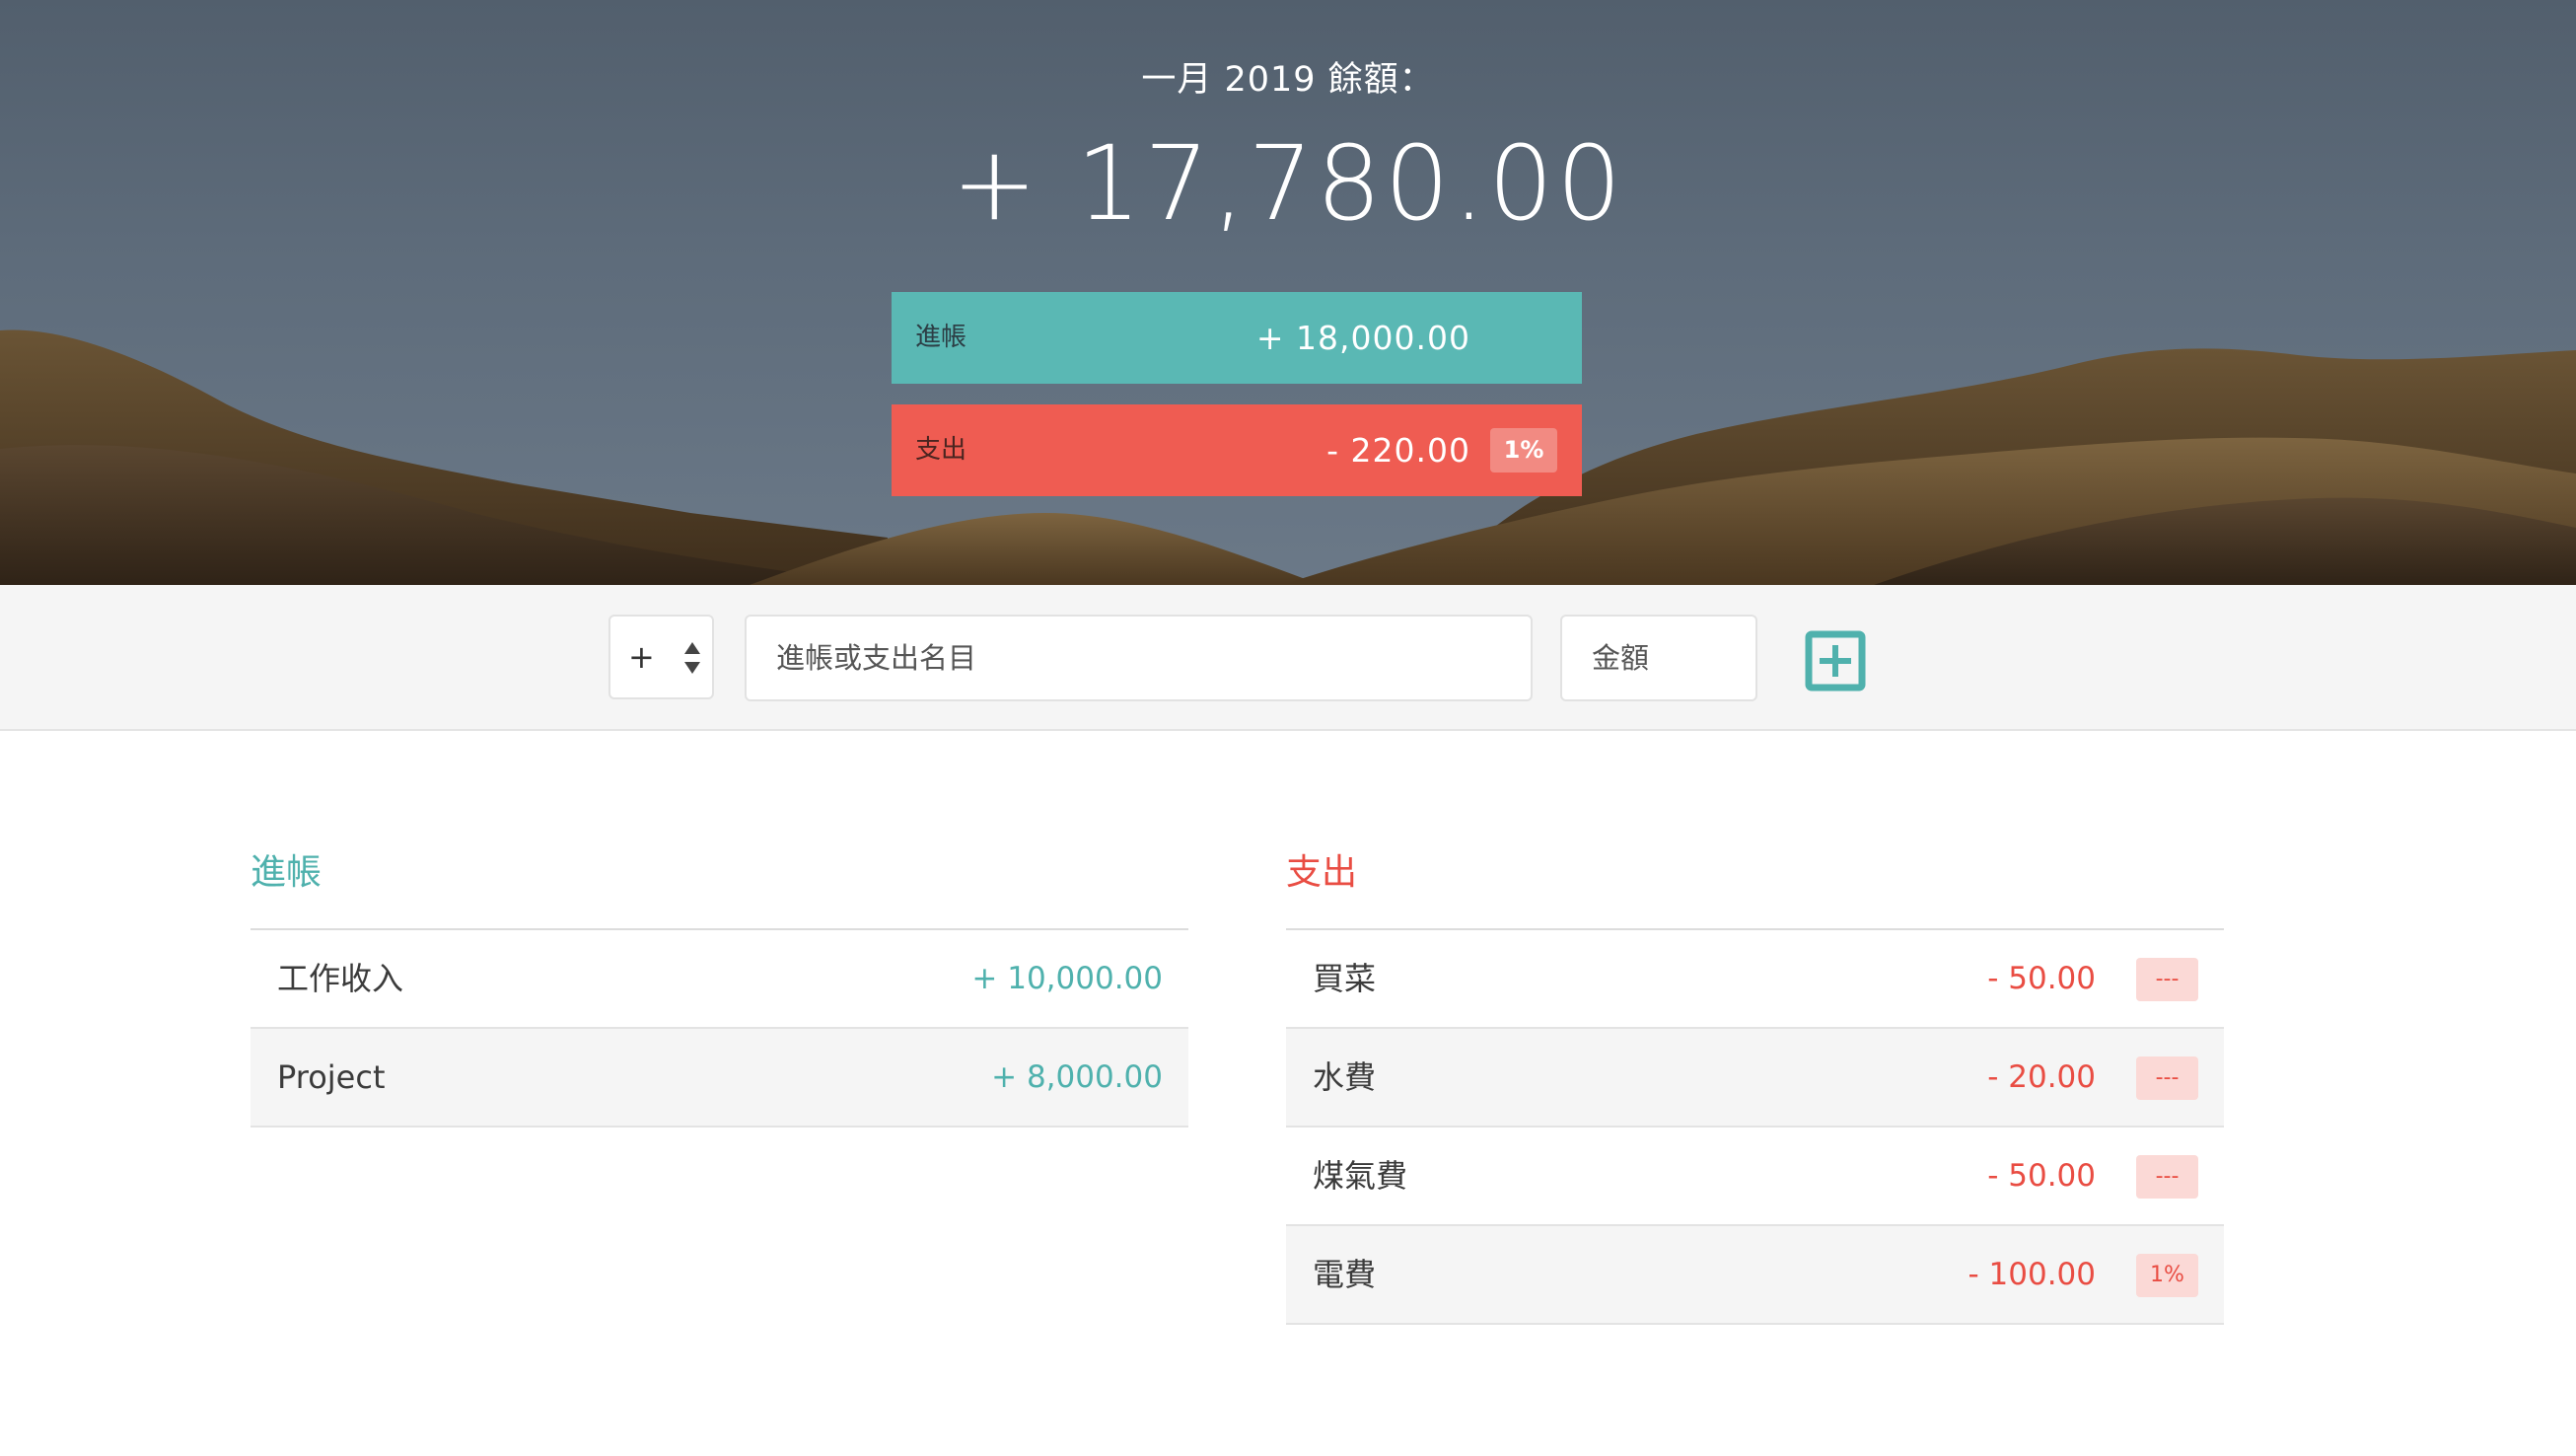 The height and width of the screenshot is (1456, 2576). What do you see at coordinates (1658, 658) in the screenshot?
I see `entry-amount-input` at bounding box center [1658, 658].